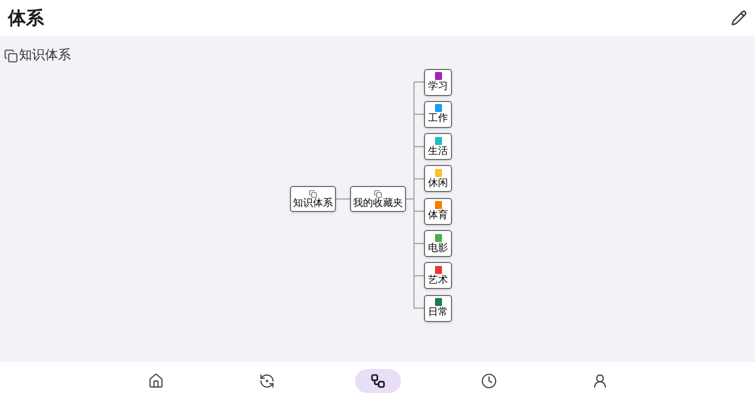  What do you see at coordinates (438, 312) in the screenshot?
I see `node-label: 日常` at bounding box center [438, 312].